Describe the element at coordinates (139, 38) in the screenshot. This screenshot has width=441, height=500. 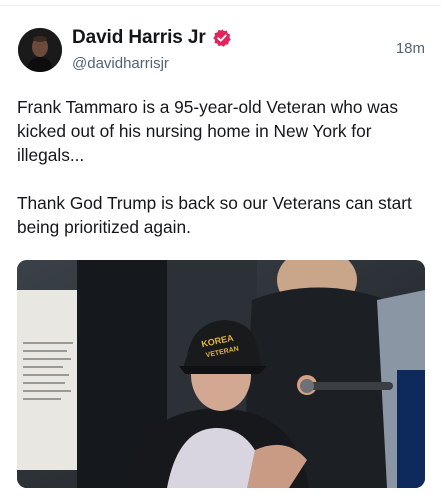
I see `author-display-name: David Harris Jr` at that location.